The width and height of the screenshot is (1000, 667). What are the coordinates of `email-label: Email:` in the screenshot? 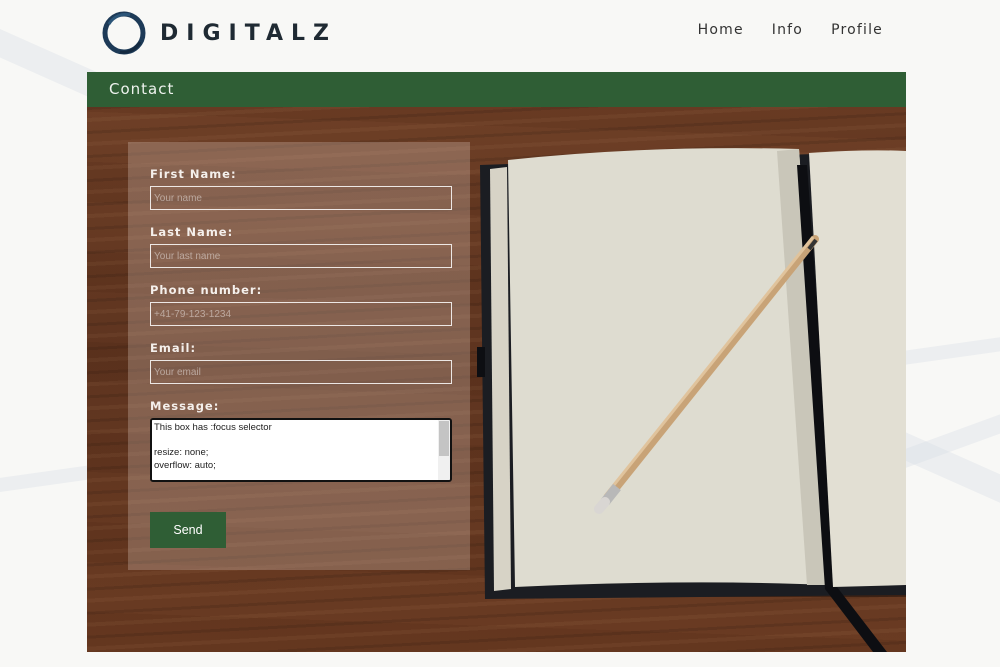 It's located at (173, 348).